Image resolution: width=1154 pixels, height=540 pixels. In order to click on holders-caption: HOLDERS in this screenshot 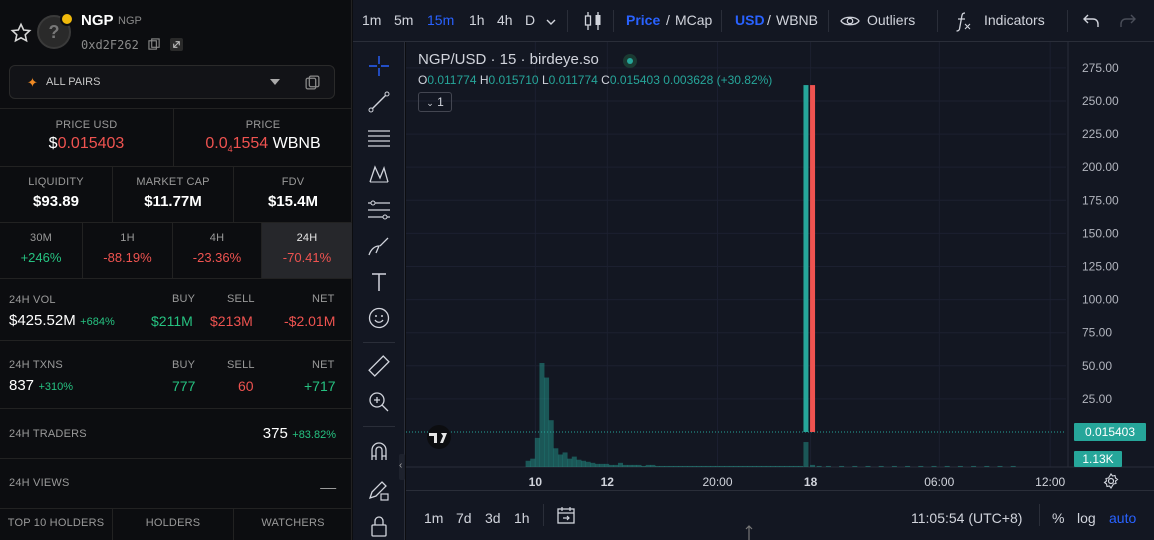, I will do `click(173, 523)`.